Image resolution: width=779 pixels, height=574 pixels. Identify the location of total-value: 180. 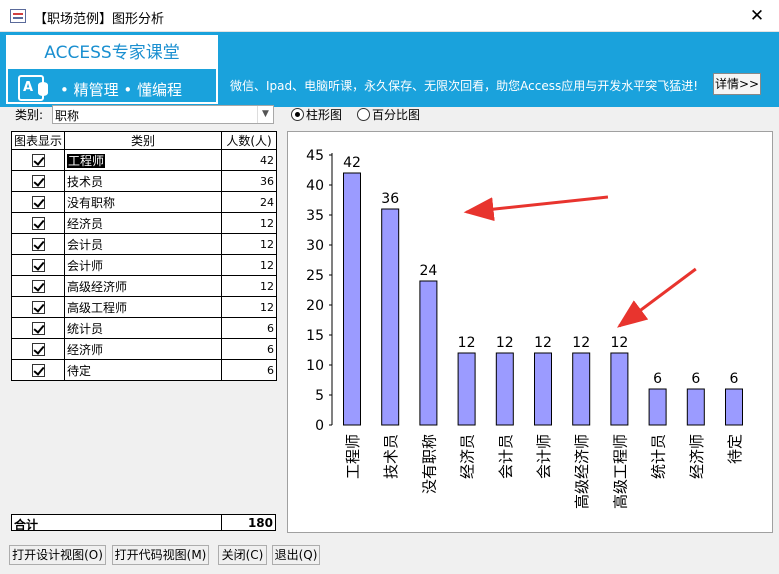
(260, 523).